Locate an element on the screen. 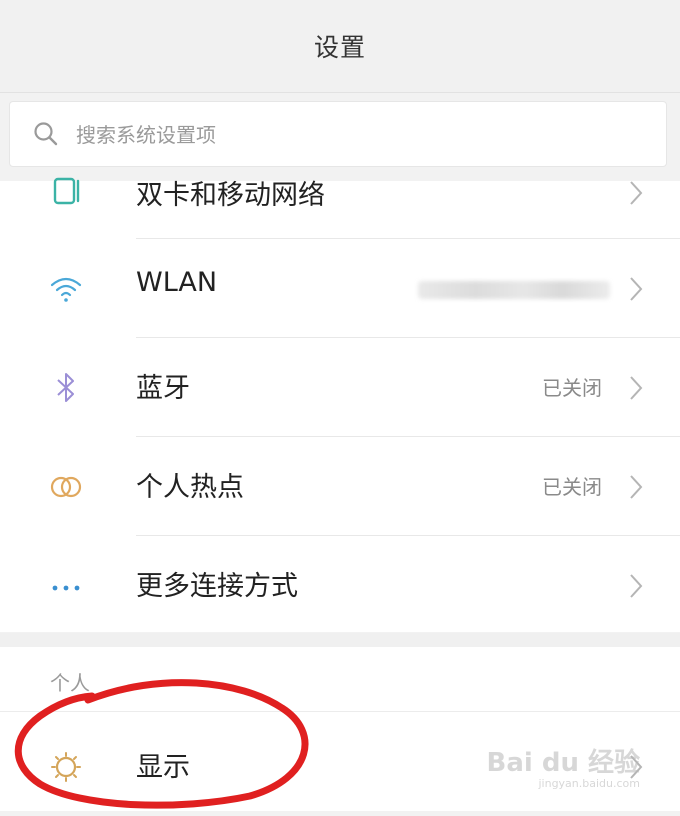 Image resolution: width=680 pixels, height=816 pixels. sim-card-icon is located at coordinates (66, 191).